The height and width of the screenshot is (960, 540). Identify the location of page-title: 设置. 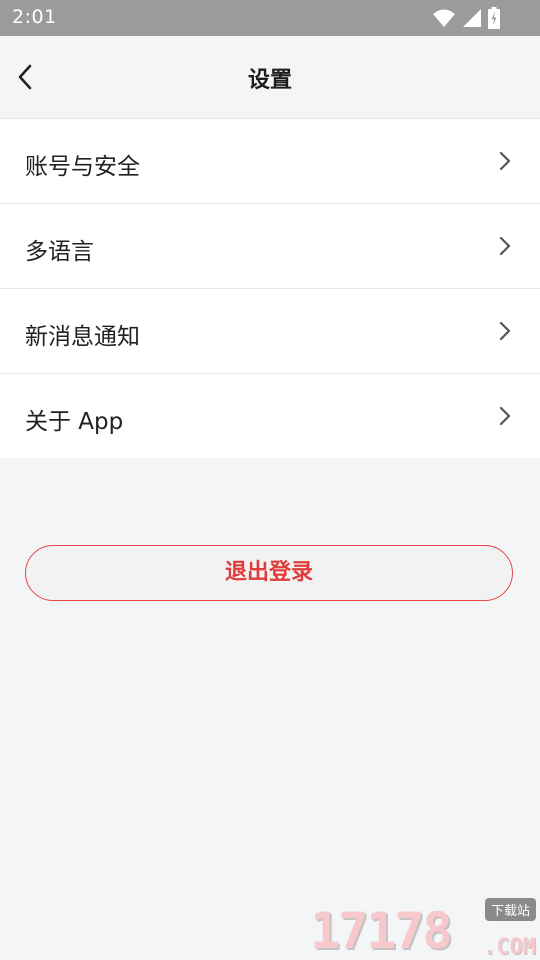
(269, 80).